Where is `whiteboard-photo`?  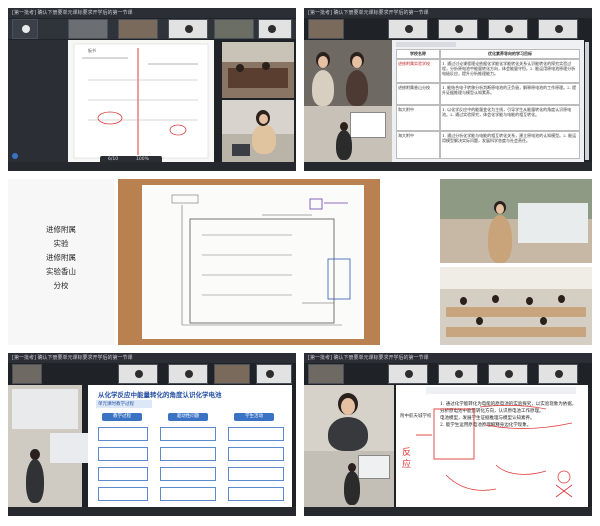
whiteboard-photo is located at coordinates (249, 262).